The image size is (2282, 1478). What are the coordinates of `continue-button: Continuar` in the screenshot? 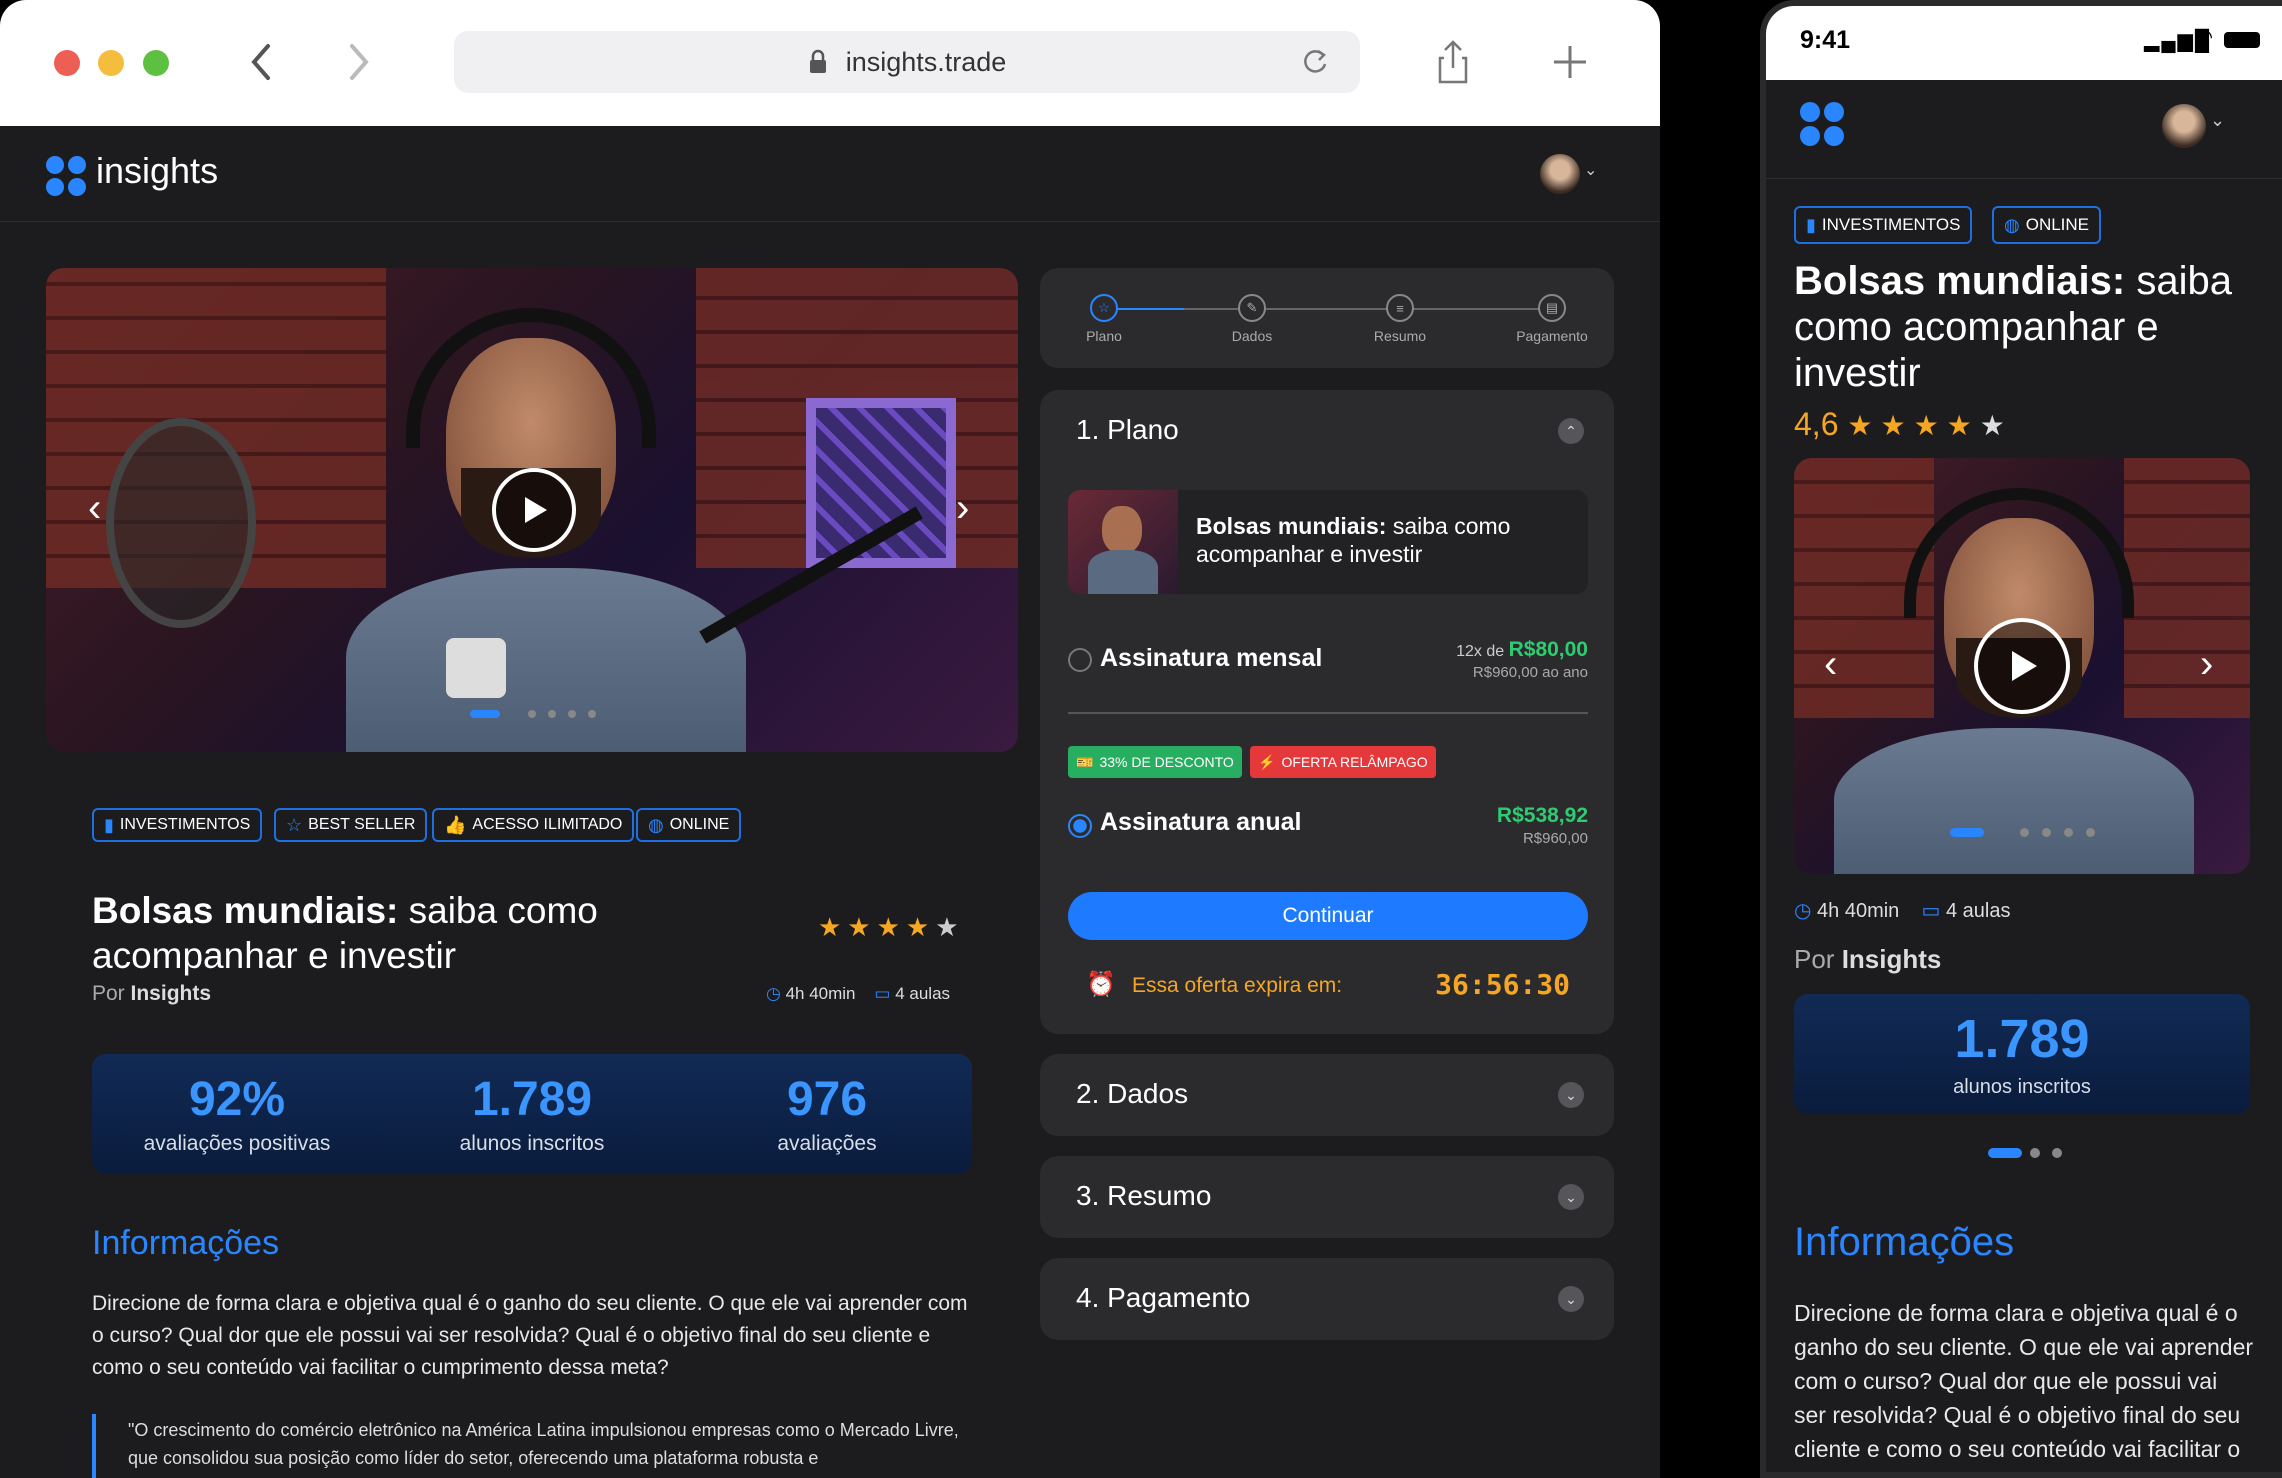 It's located at (1328, 916).